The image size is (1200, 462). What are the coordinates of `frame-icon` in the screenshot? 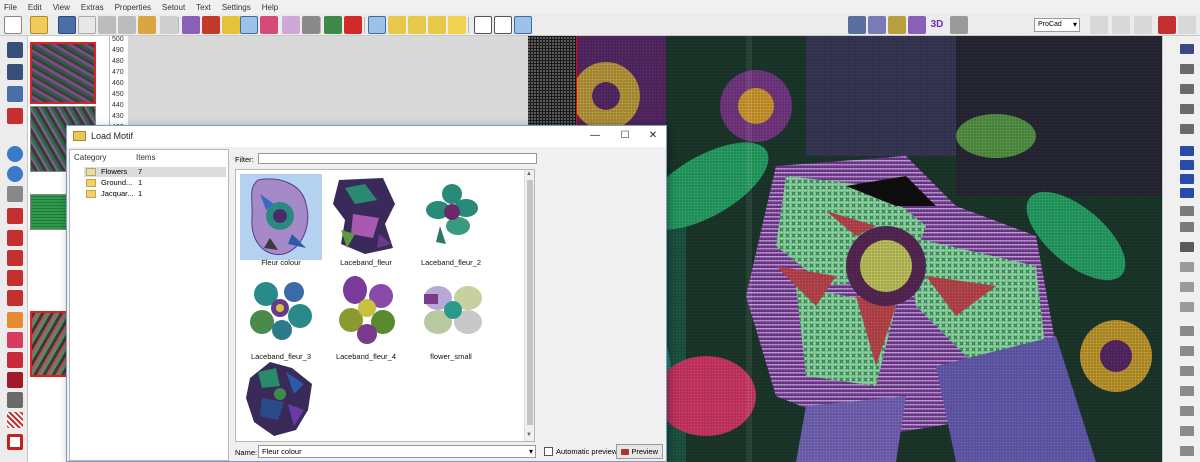 It's located at (397, 25).